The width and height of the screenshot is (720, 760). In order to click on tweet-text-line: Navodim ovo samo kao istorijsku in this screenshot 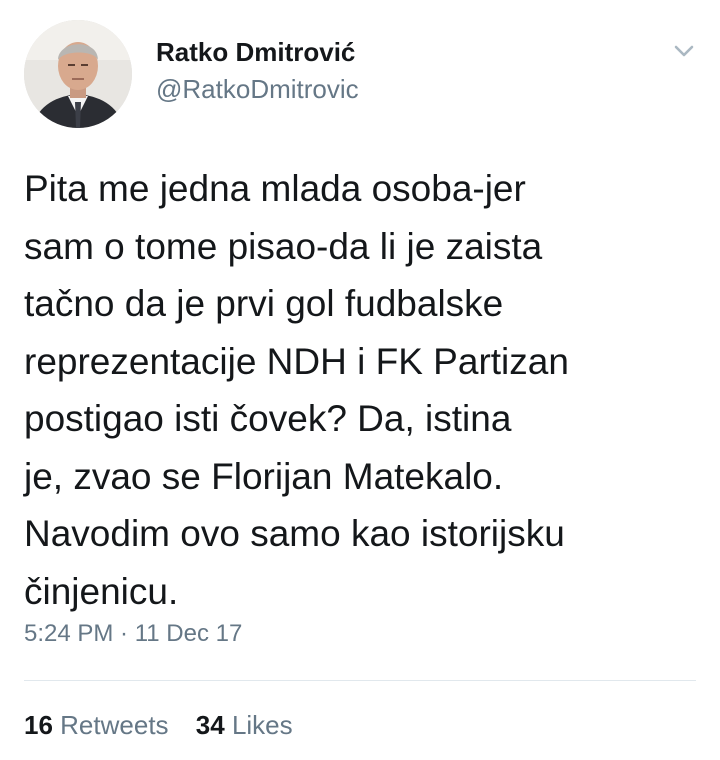, I will do `click(294, 533)`.